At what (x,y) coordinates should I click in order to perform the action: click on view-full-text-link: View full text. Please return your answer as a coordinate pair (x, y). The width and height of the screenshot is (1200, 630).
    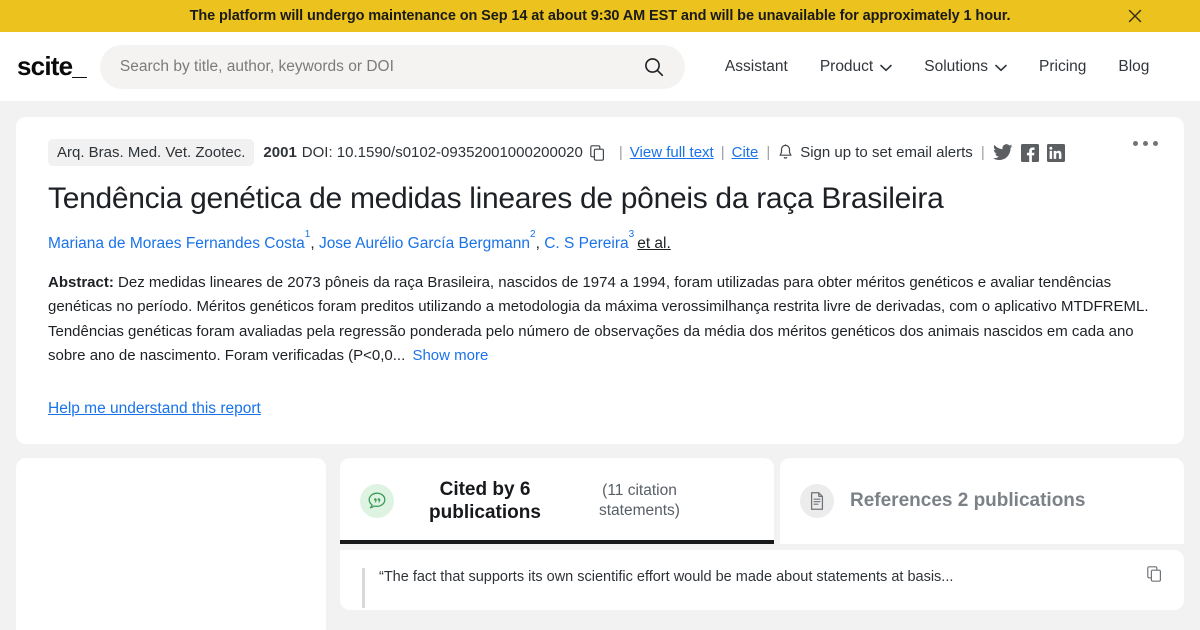
    Looking at the image, I should click on (672, 152).